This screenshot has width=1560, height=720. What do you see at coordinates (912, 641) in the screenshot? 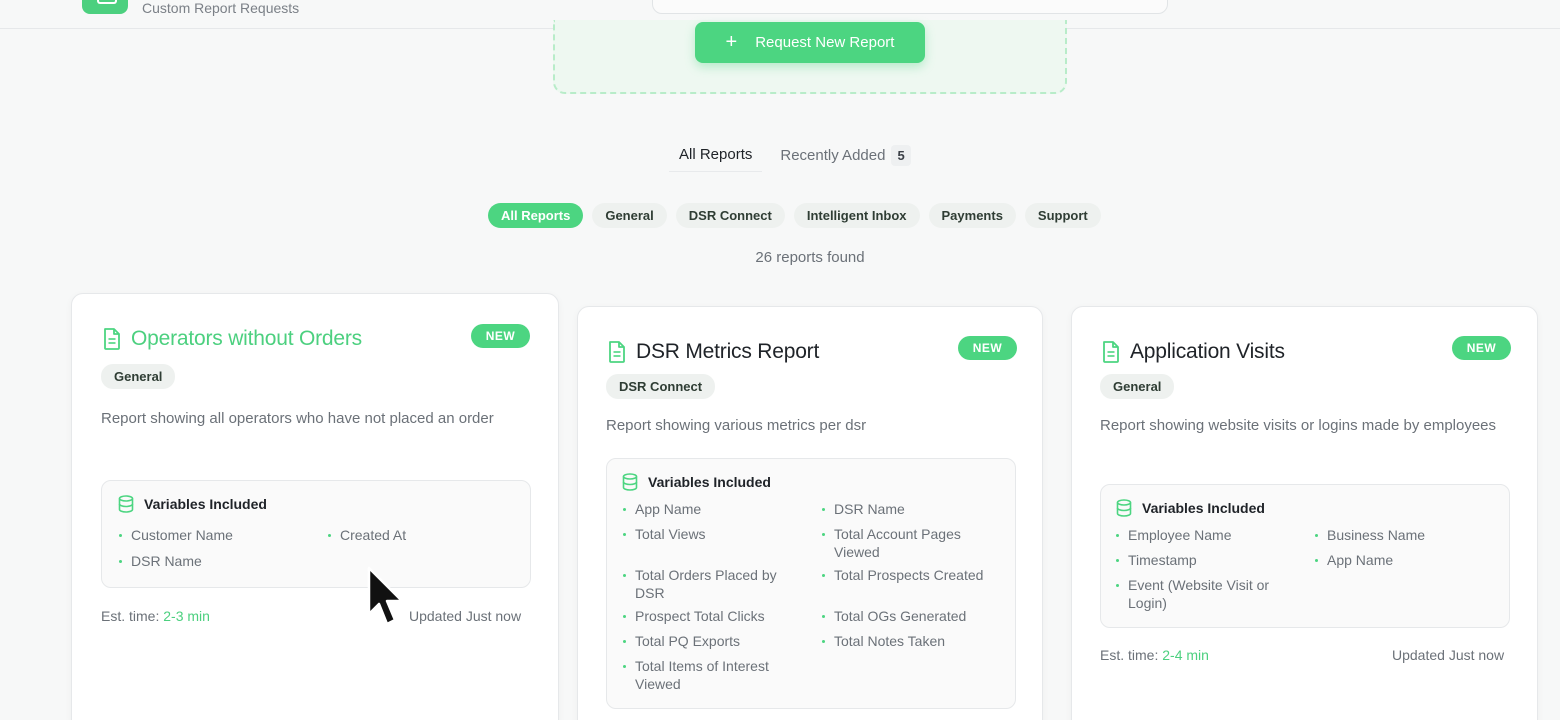
I see `variable-item: Total Notes Taken` at bounding box center [912, 641].